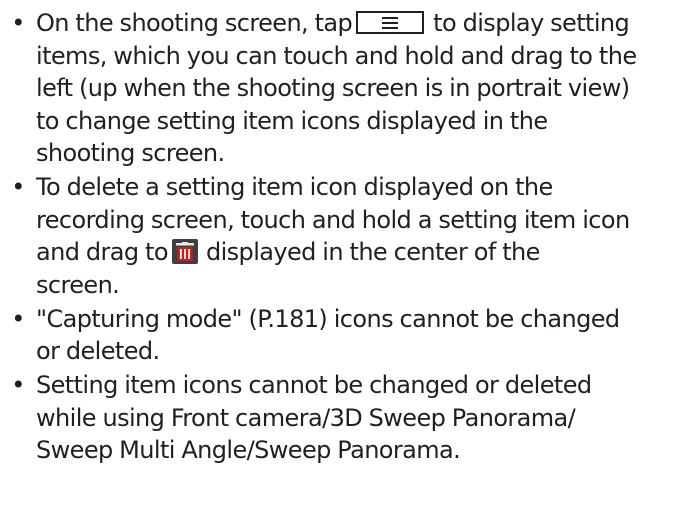 The width and height of the screenshot is (679, 526). I want to click on text-line: shooting screen., so click(130, 153).